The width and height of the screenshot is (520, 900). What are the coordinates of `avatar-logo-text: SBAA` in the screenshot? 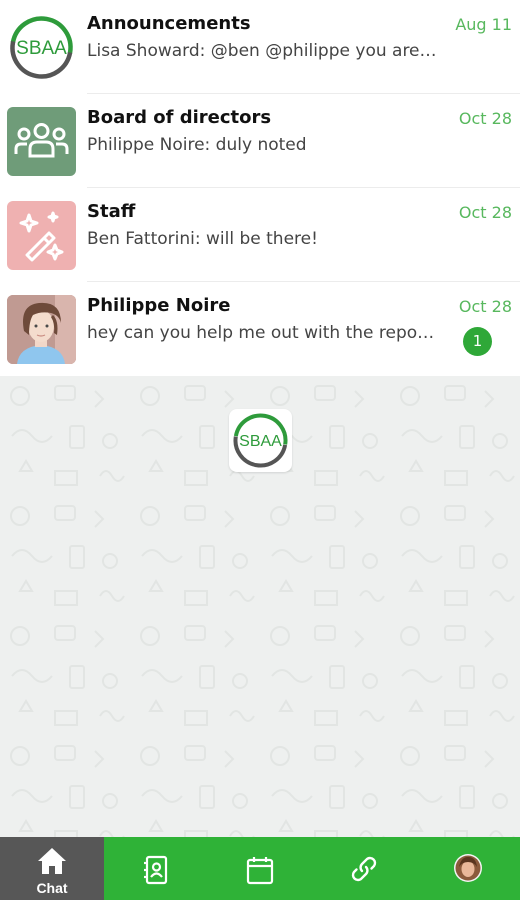 It's located at (41, 48).